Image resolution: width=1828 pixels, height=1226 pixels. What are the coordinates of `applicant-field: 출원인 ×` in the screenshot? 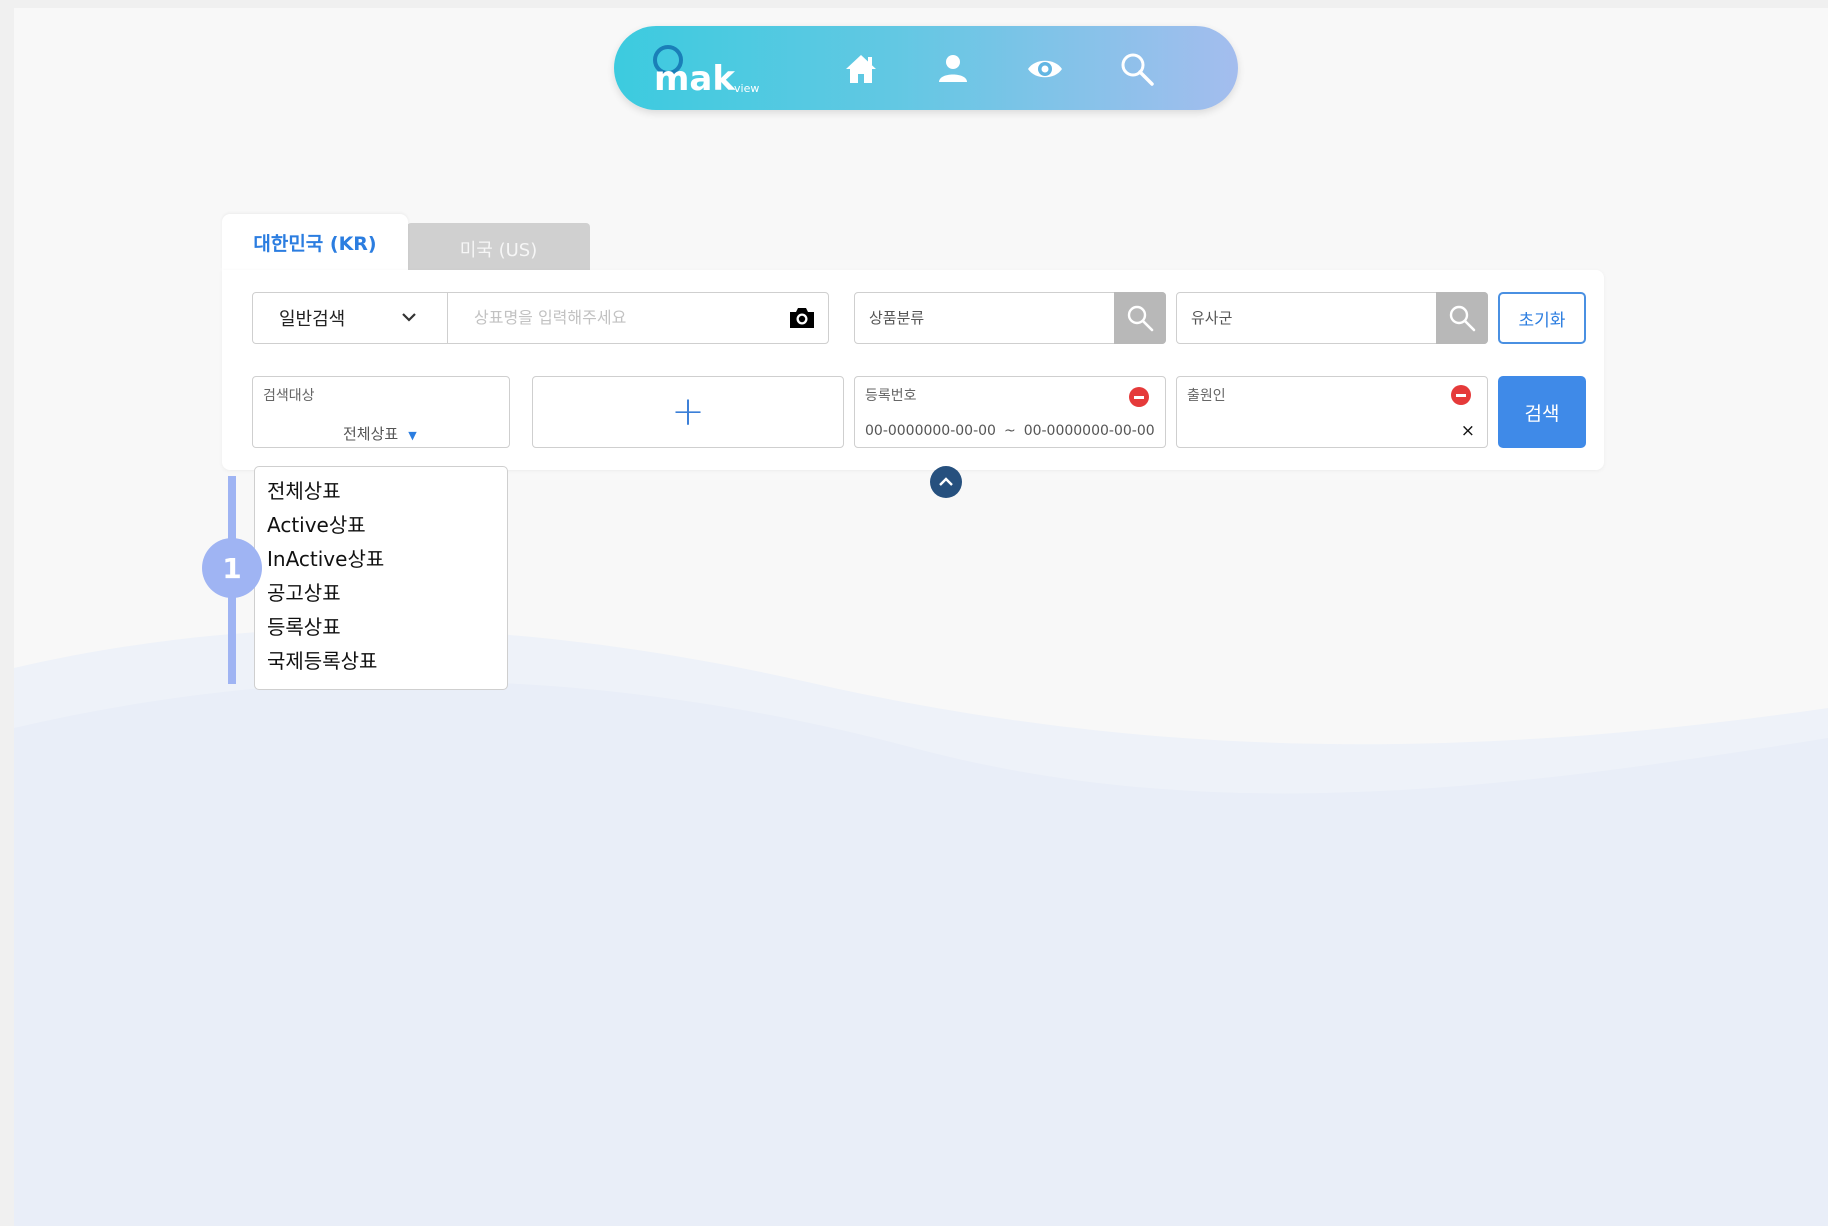 It's located at (1332, 412).